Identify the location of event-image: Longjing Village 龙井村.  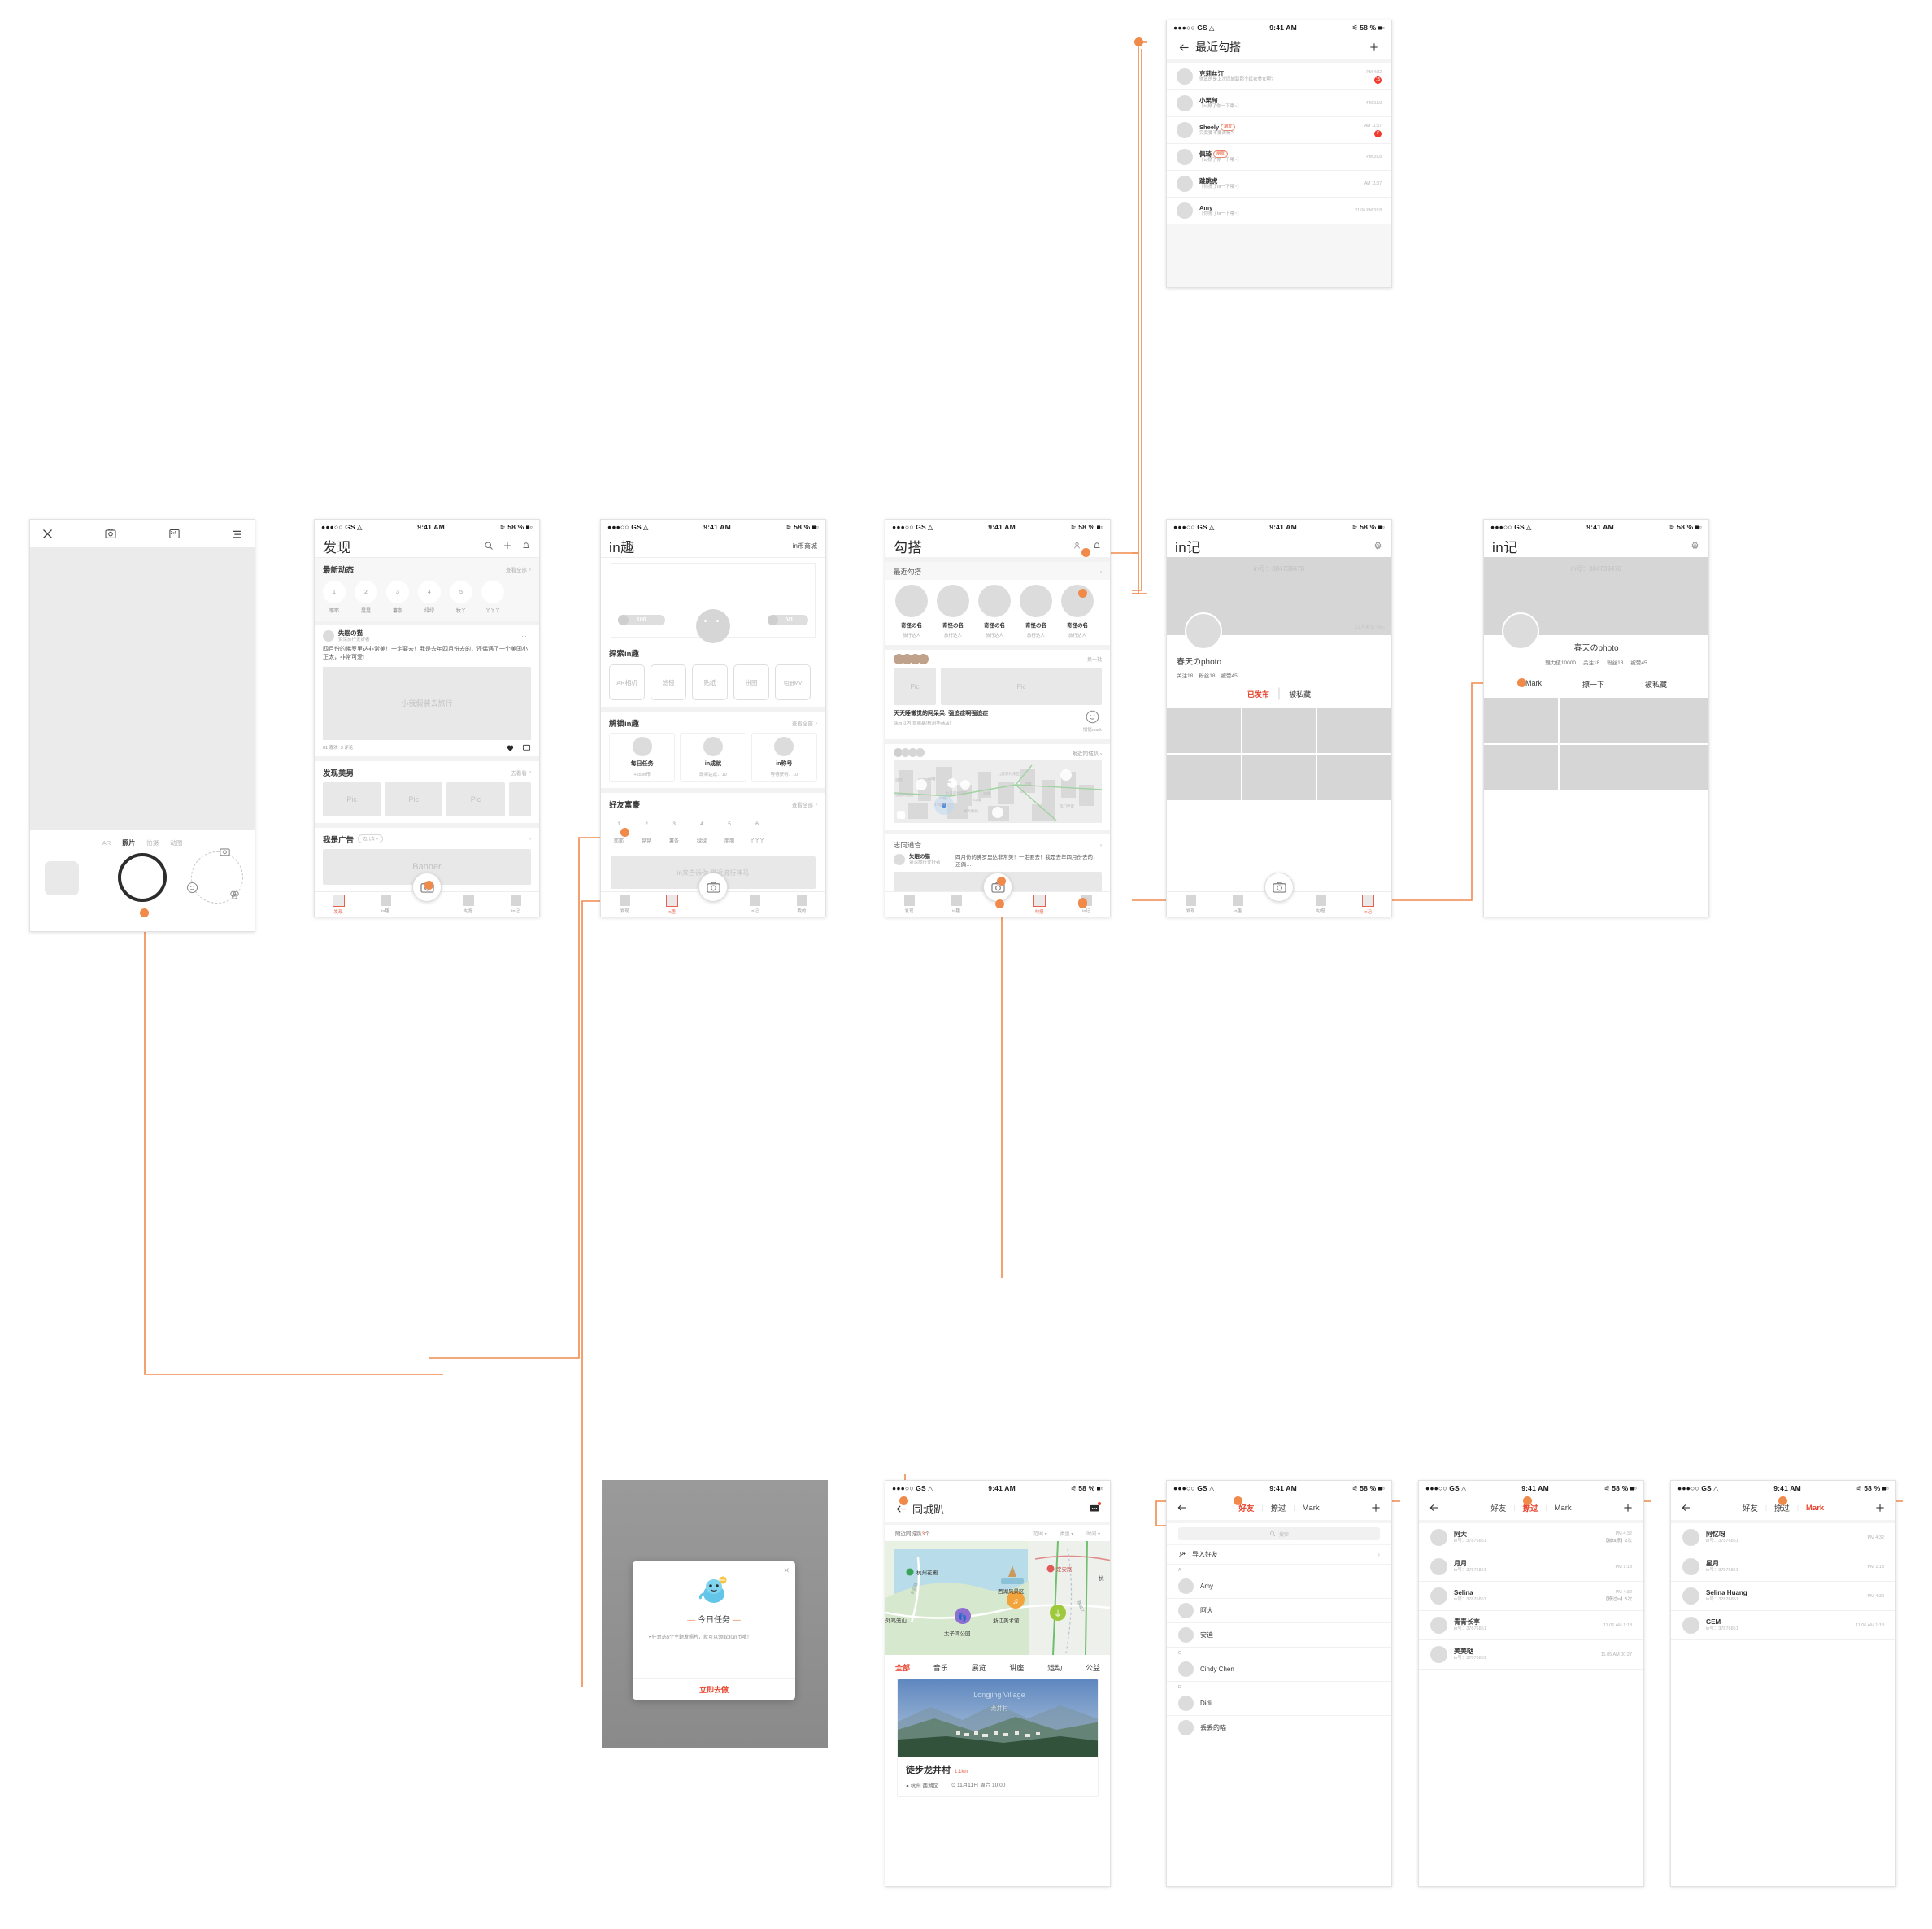
(998, 1718).